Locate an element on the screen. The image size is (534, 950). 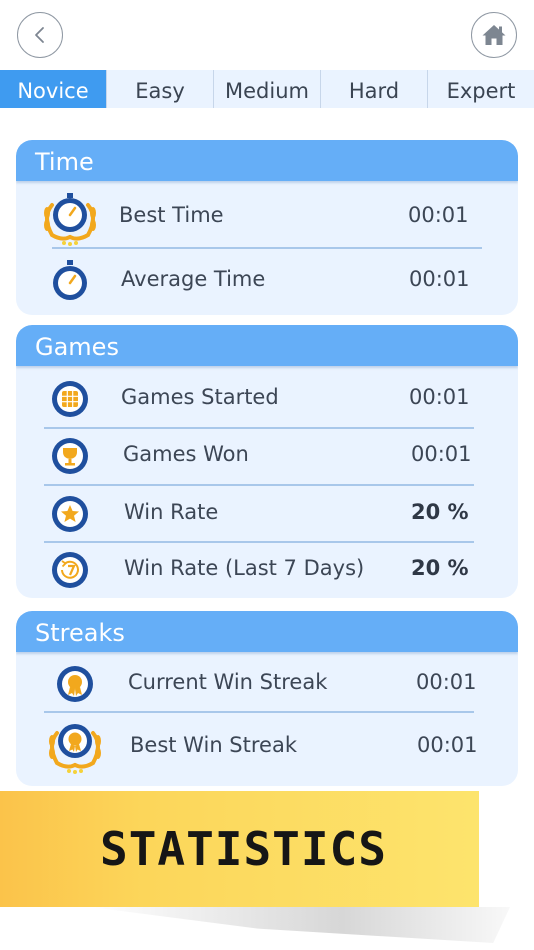
grid-icon is located at coordinates (70, 399).